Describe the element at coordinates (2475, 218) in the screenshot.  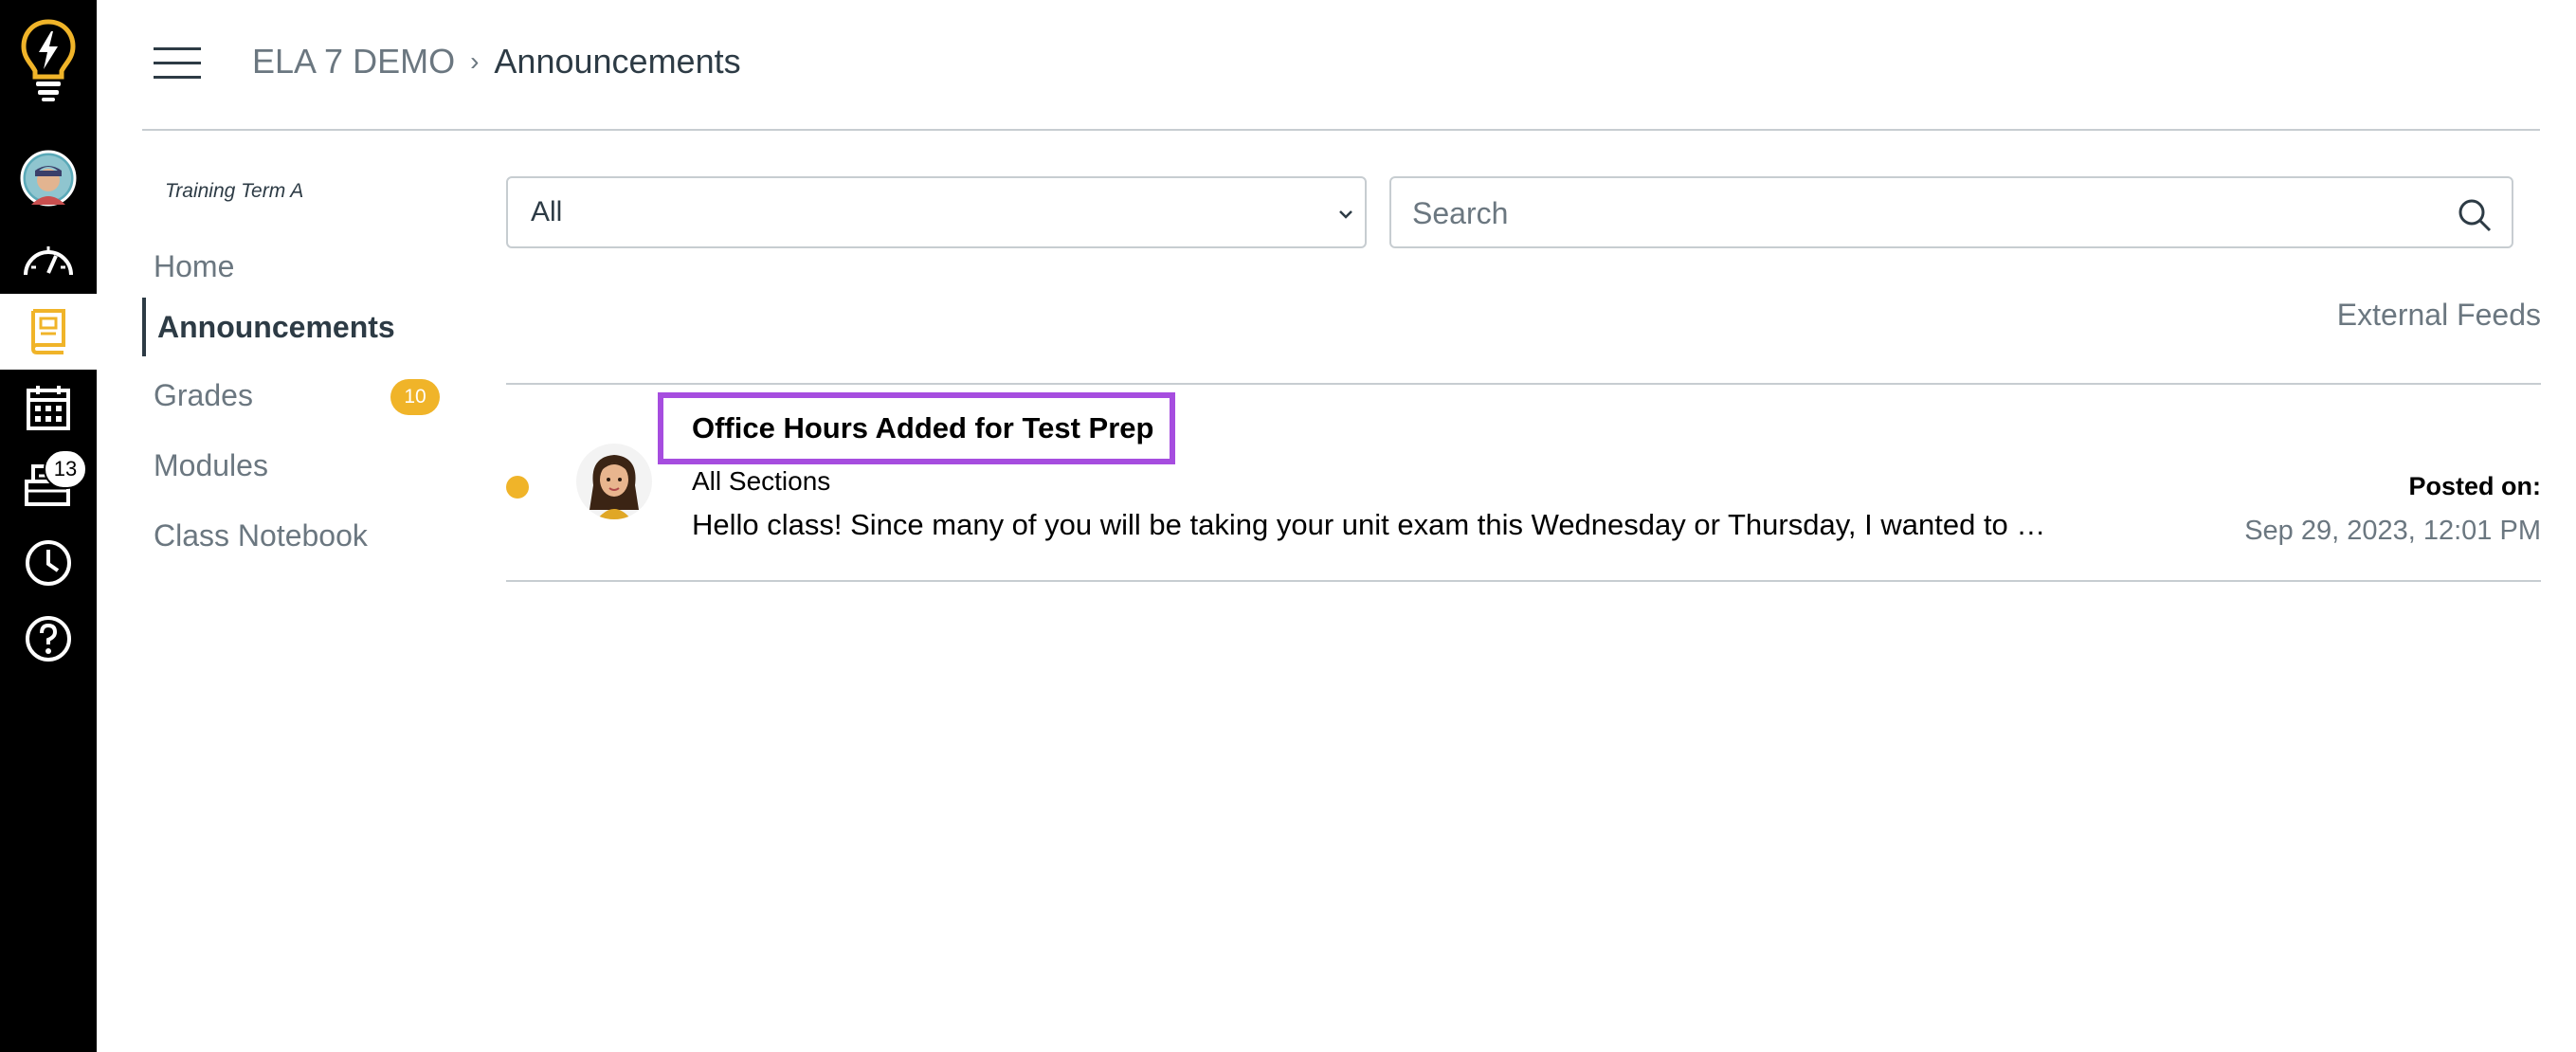
I see `search-icon` at that location.